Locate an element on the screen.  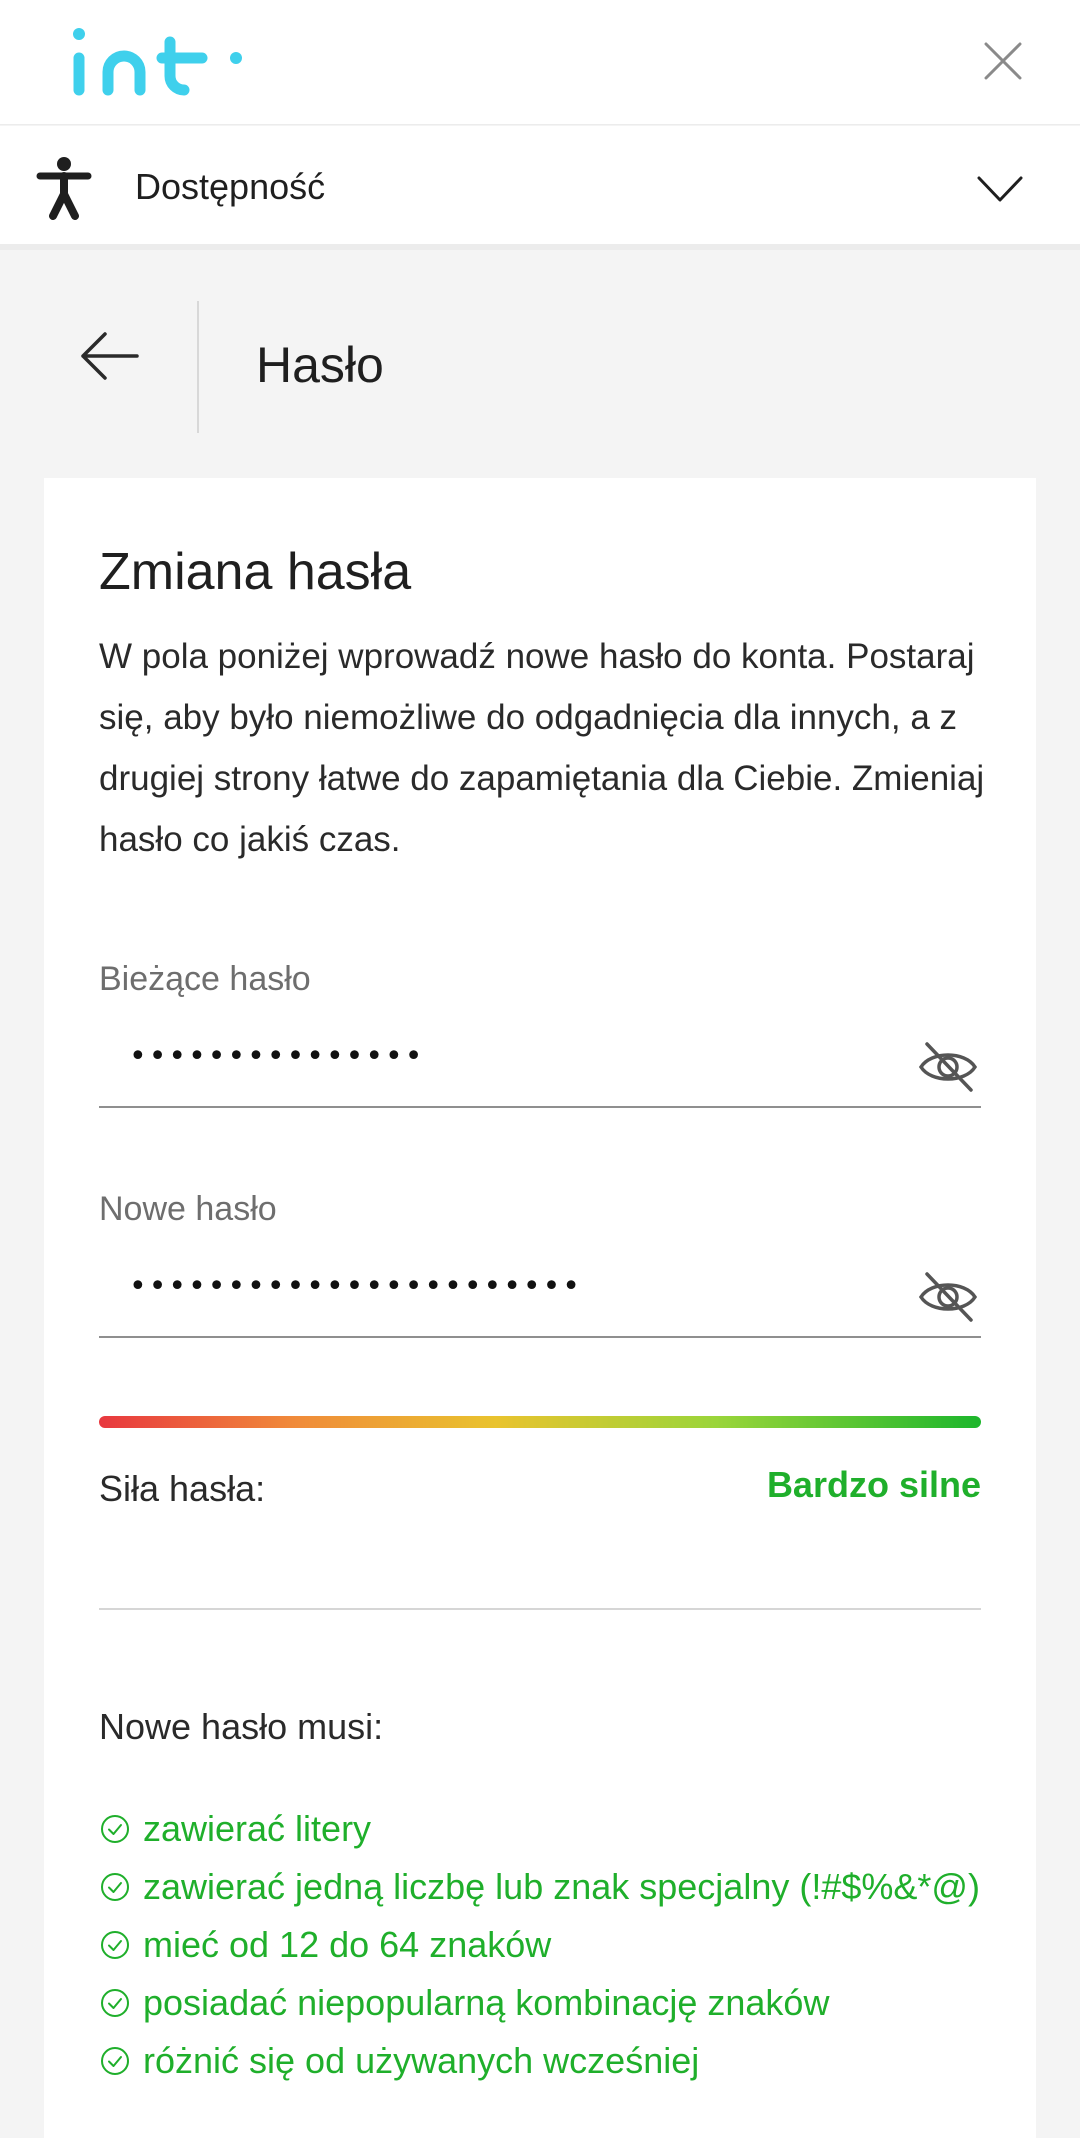
requirement-text: mieć od 12 do 64 znaków is located at coordinates (347, 1944).